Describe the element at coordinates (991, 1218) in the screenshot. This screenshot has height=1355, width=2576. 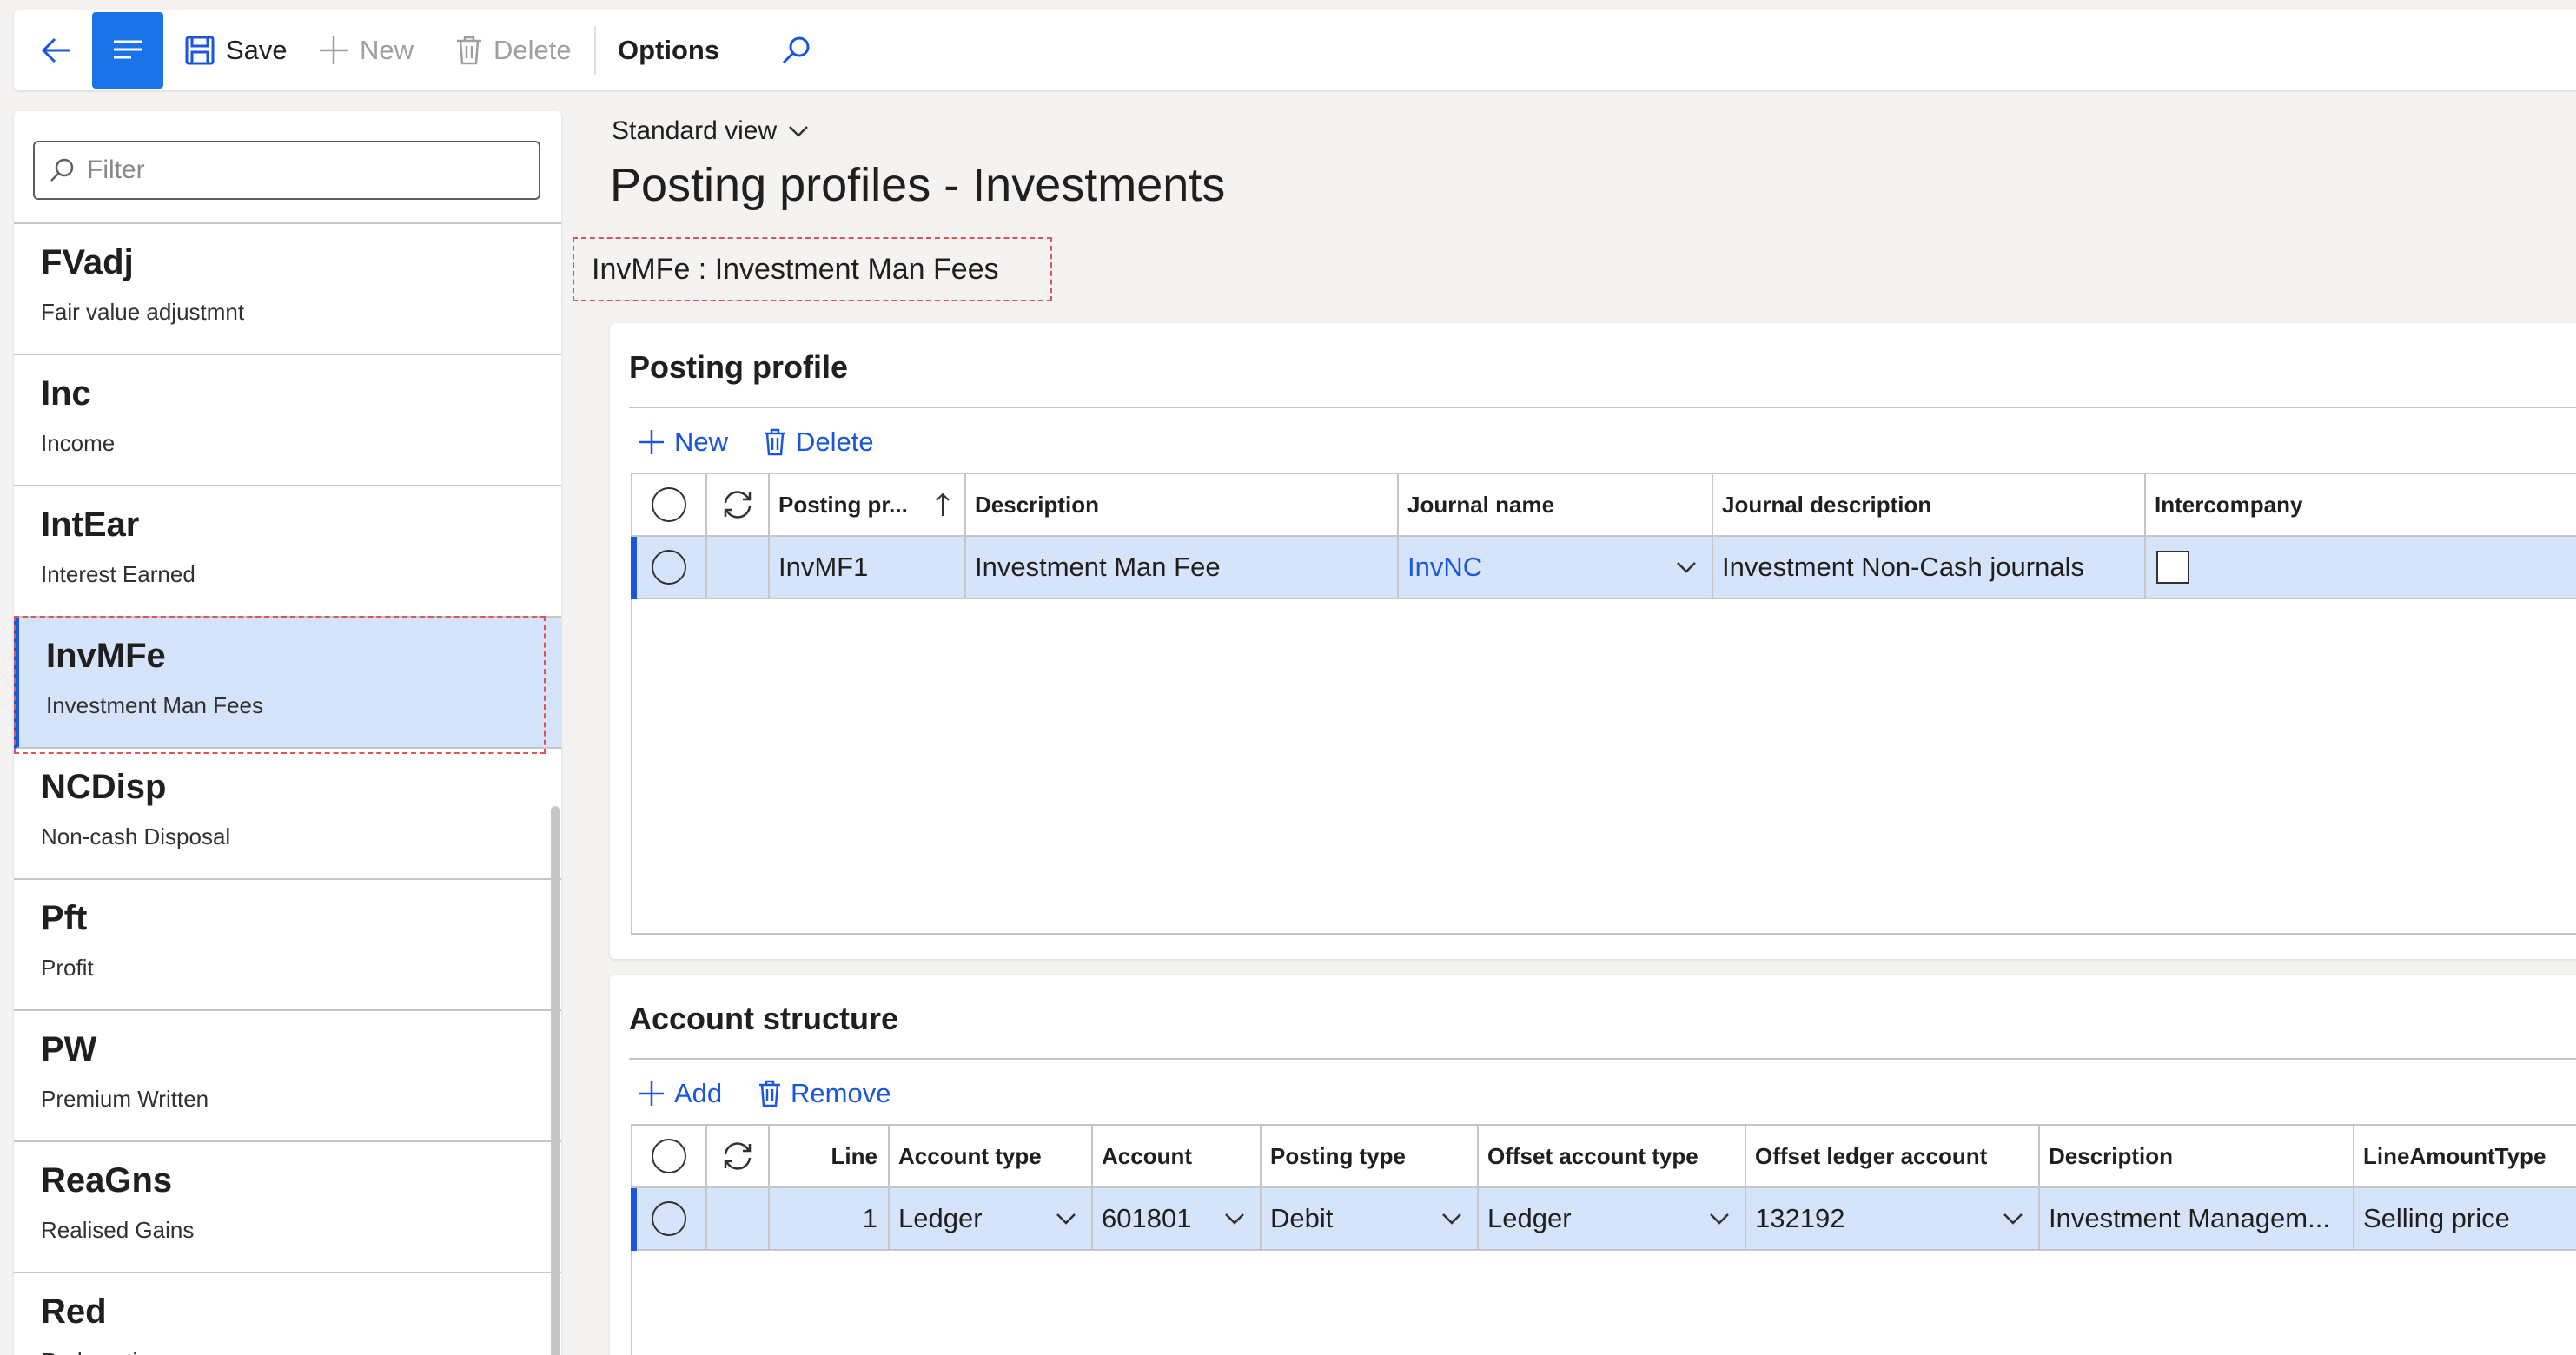
I see `account-type-dropdown: Ledger` at that location.